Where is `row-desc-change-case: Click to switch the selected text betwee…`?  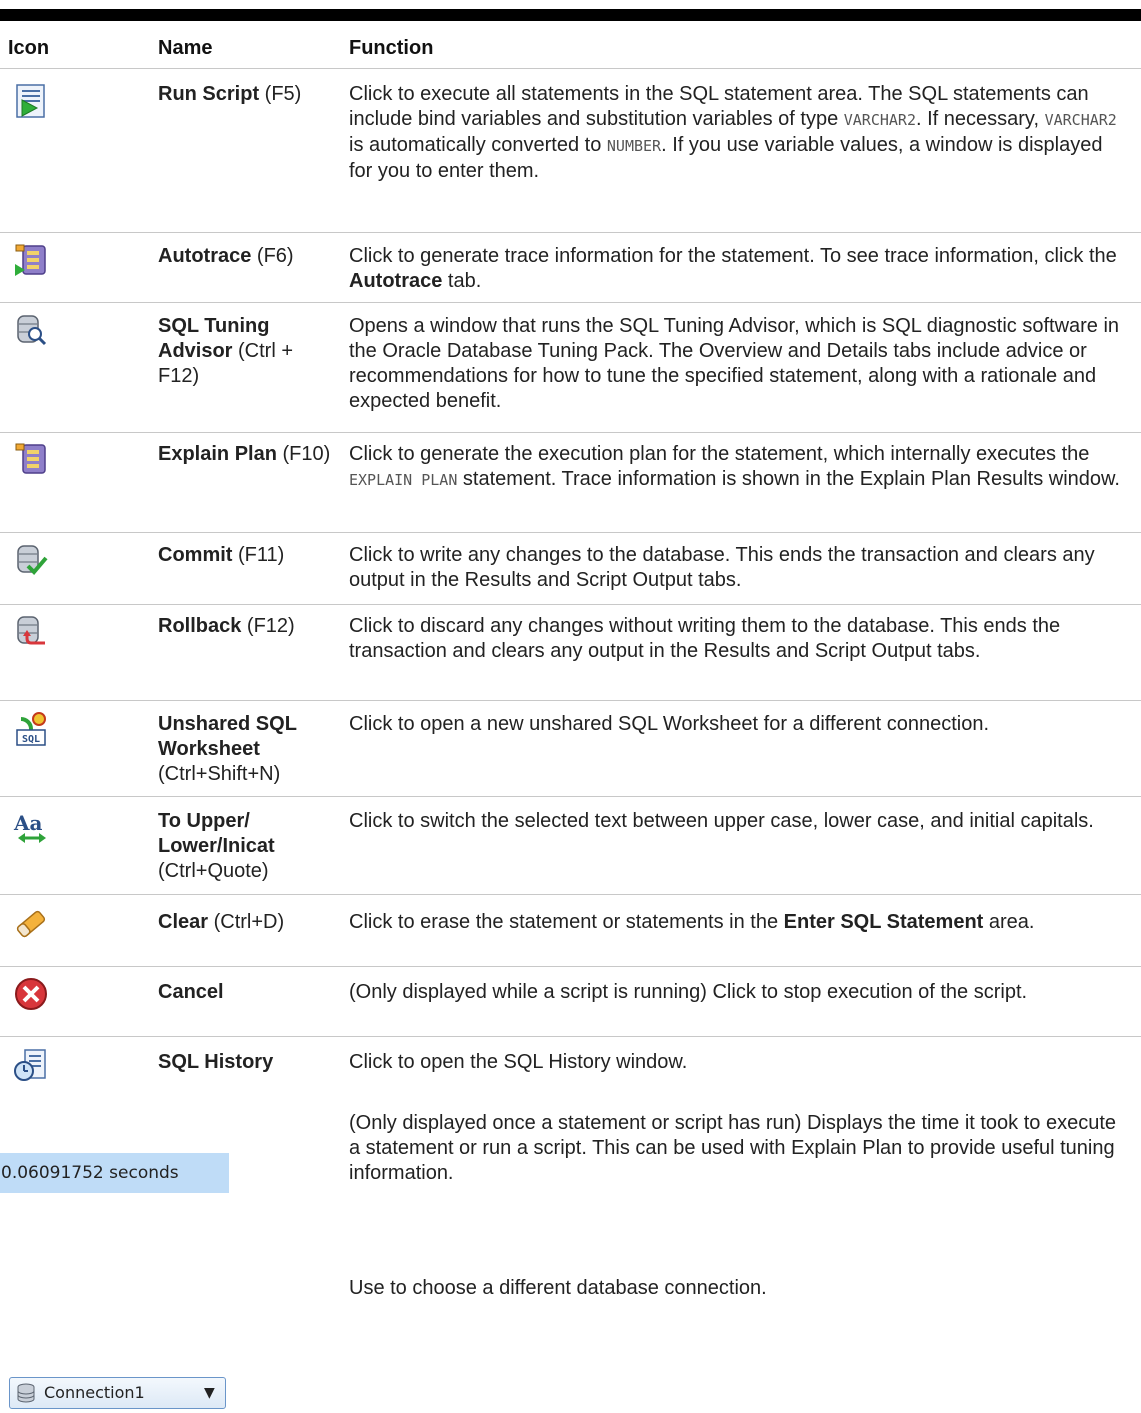
row-desc-change-case: Click to switch the selected text betwee… is located at coordinates (721, 821).